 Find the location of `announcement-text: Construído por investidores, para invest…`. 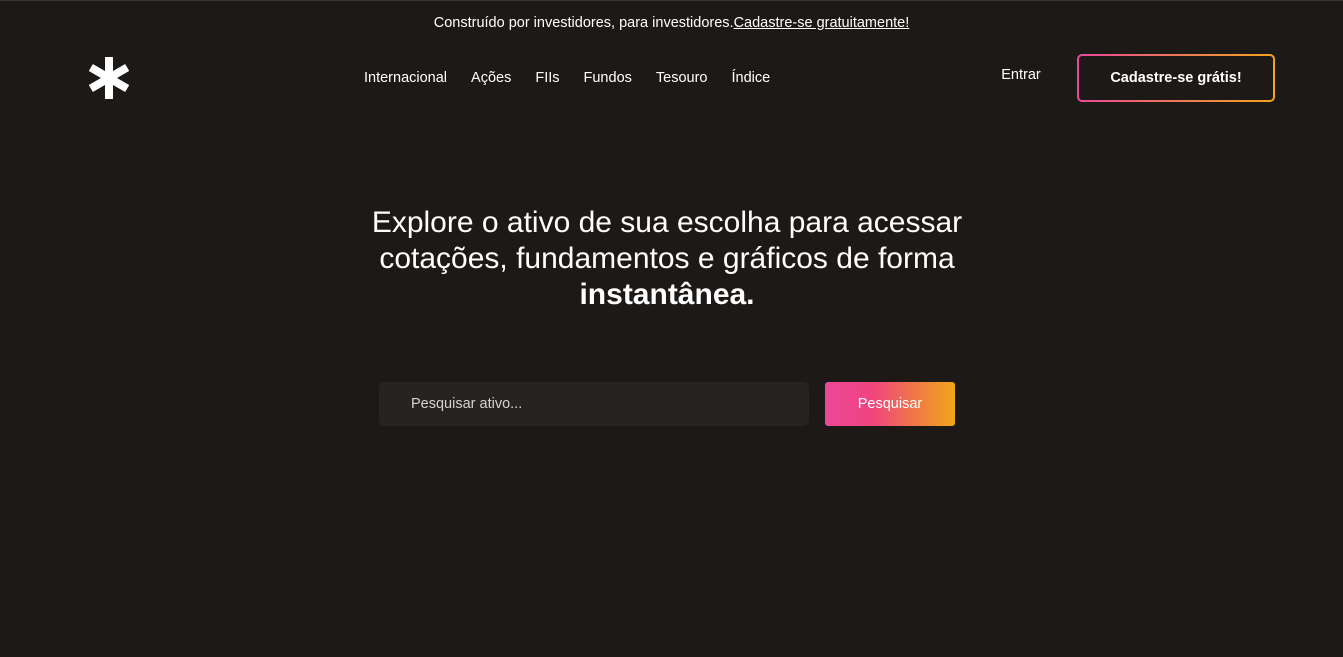

announcement-text: Construído por investidores, para invest… is located at coordinates (583, 23).